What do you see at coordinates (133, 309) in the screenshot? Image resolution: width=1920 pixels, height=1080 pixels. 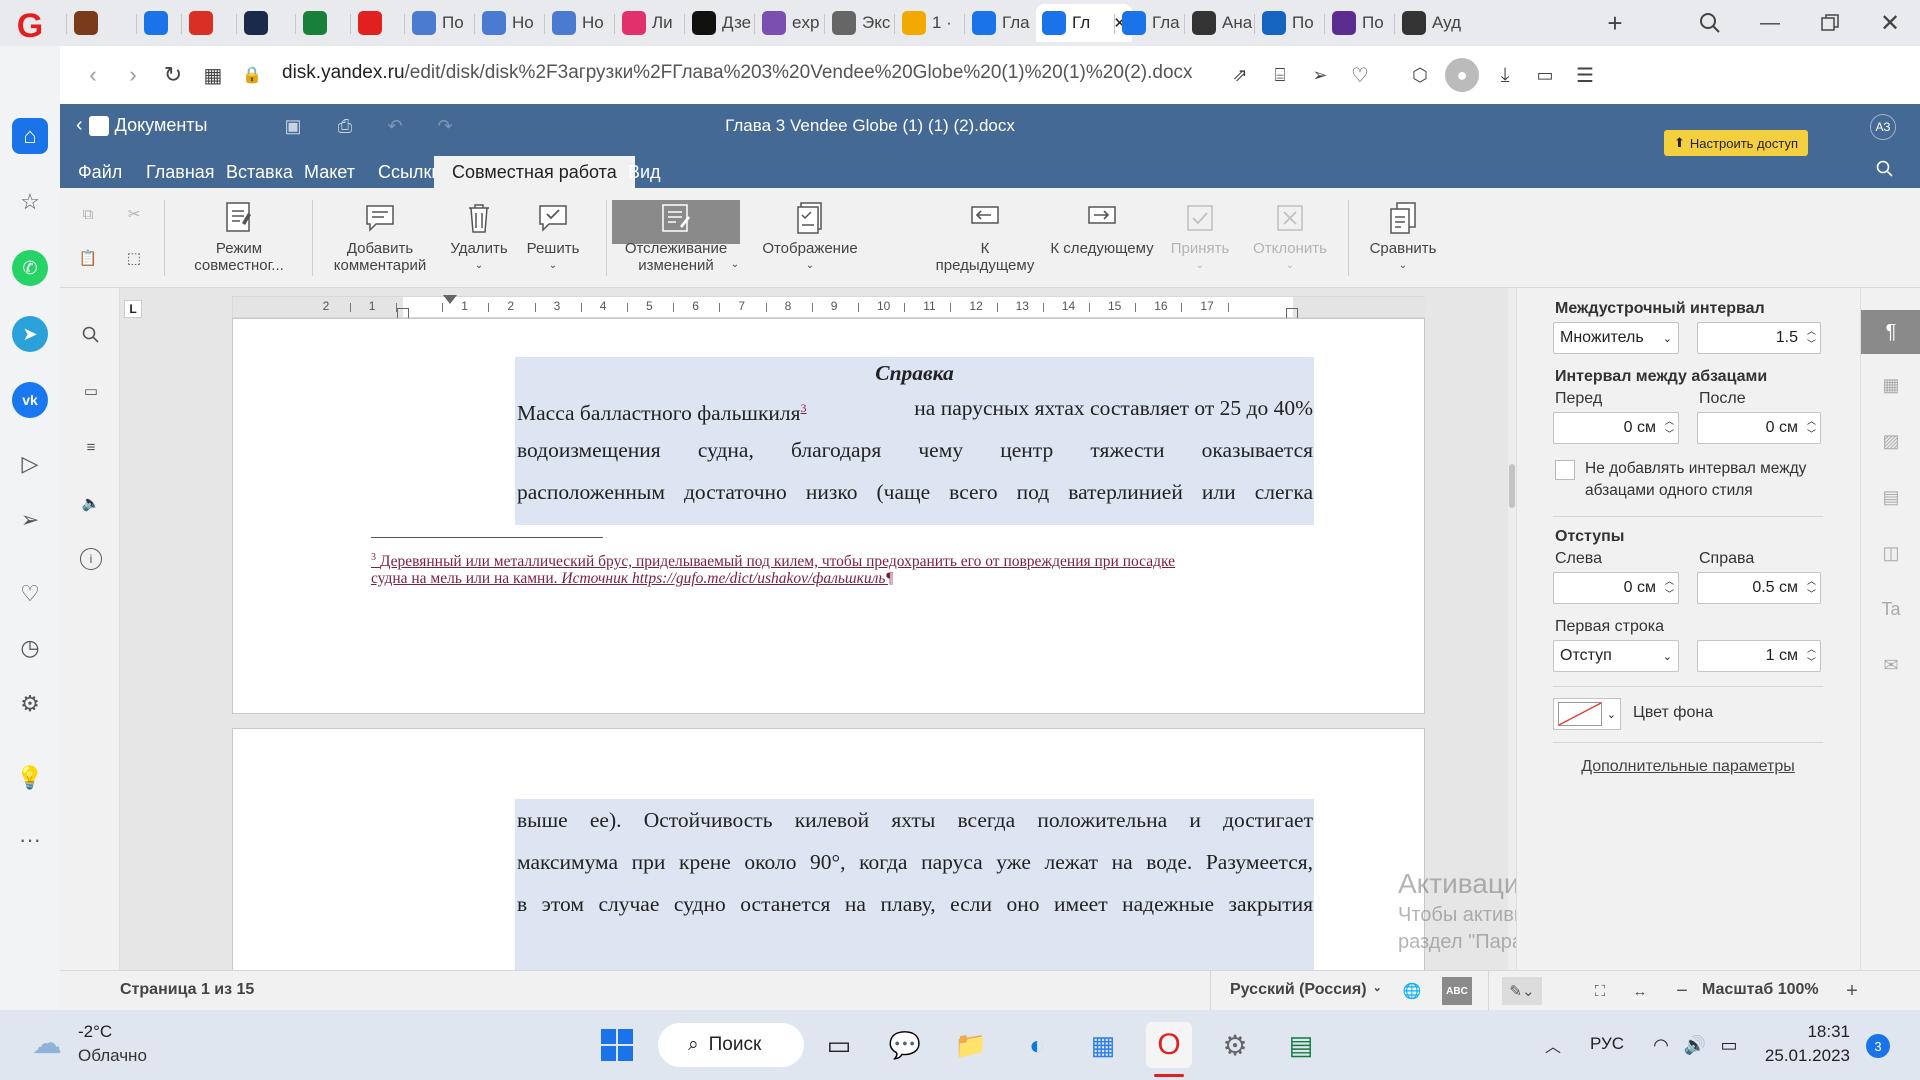 I see `tab-stop-selector: L` at bounding box center [133, 309].